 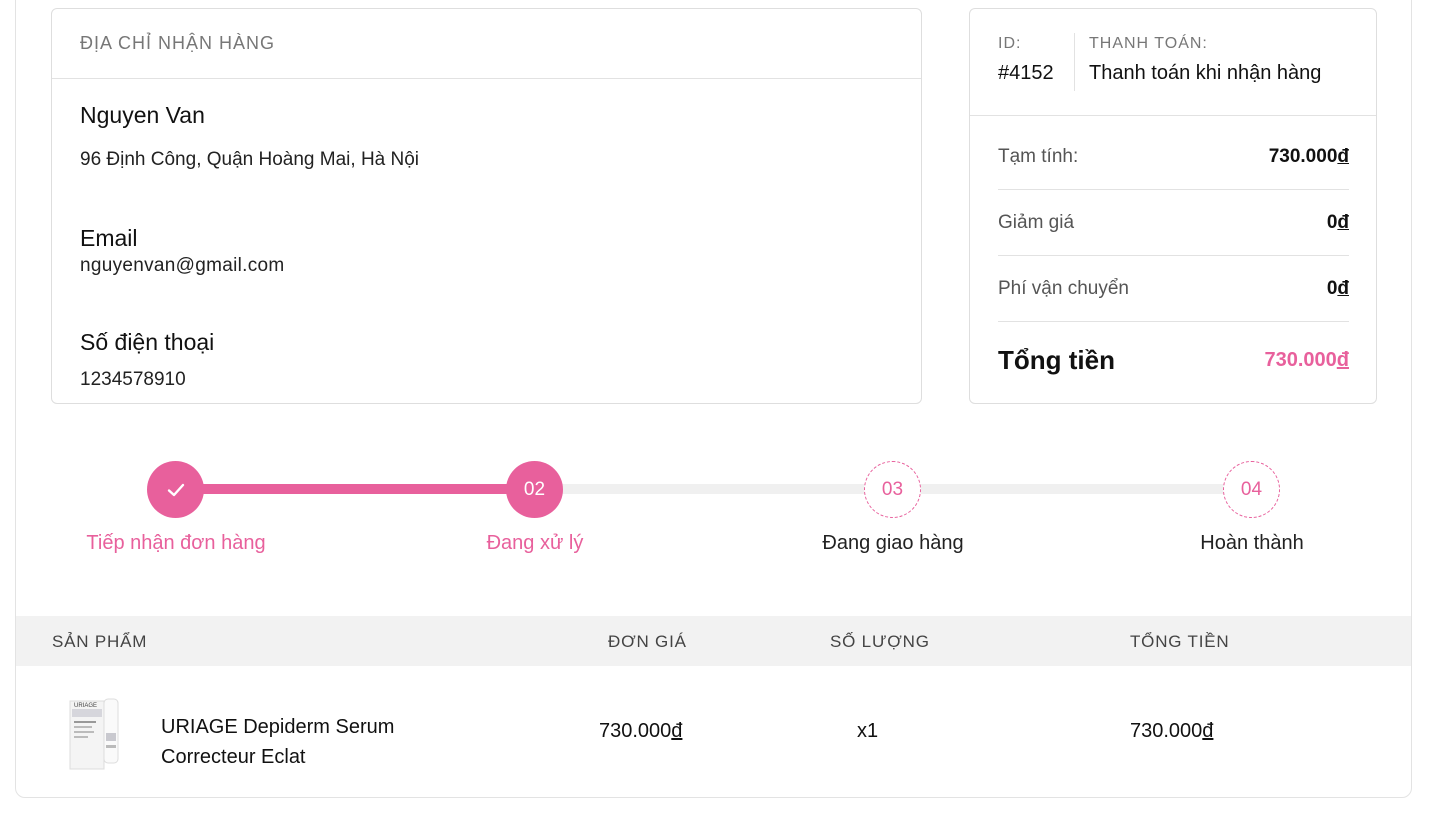 What do you see at coordinates (176, 543) in the screenshot?
I see `step-1-label: Tiếp nhận đơn hàng` at bounding box center [176, 543].